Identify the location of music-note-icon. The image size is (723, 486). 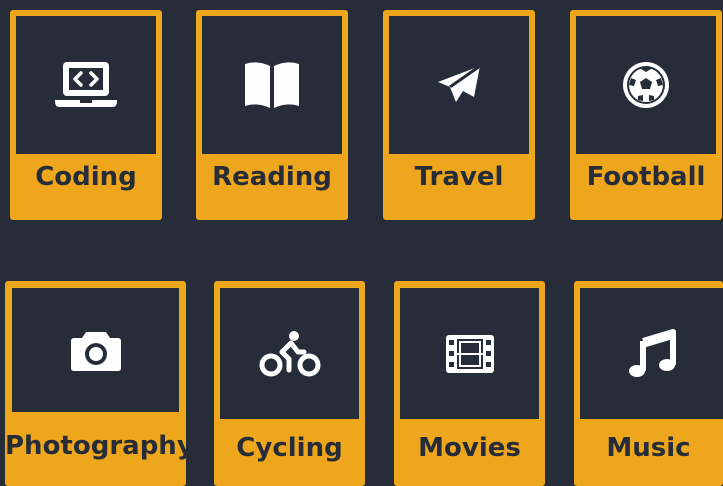
(652, 353).